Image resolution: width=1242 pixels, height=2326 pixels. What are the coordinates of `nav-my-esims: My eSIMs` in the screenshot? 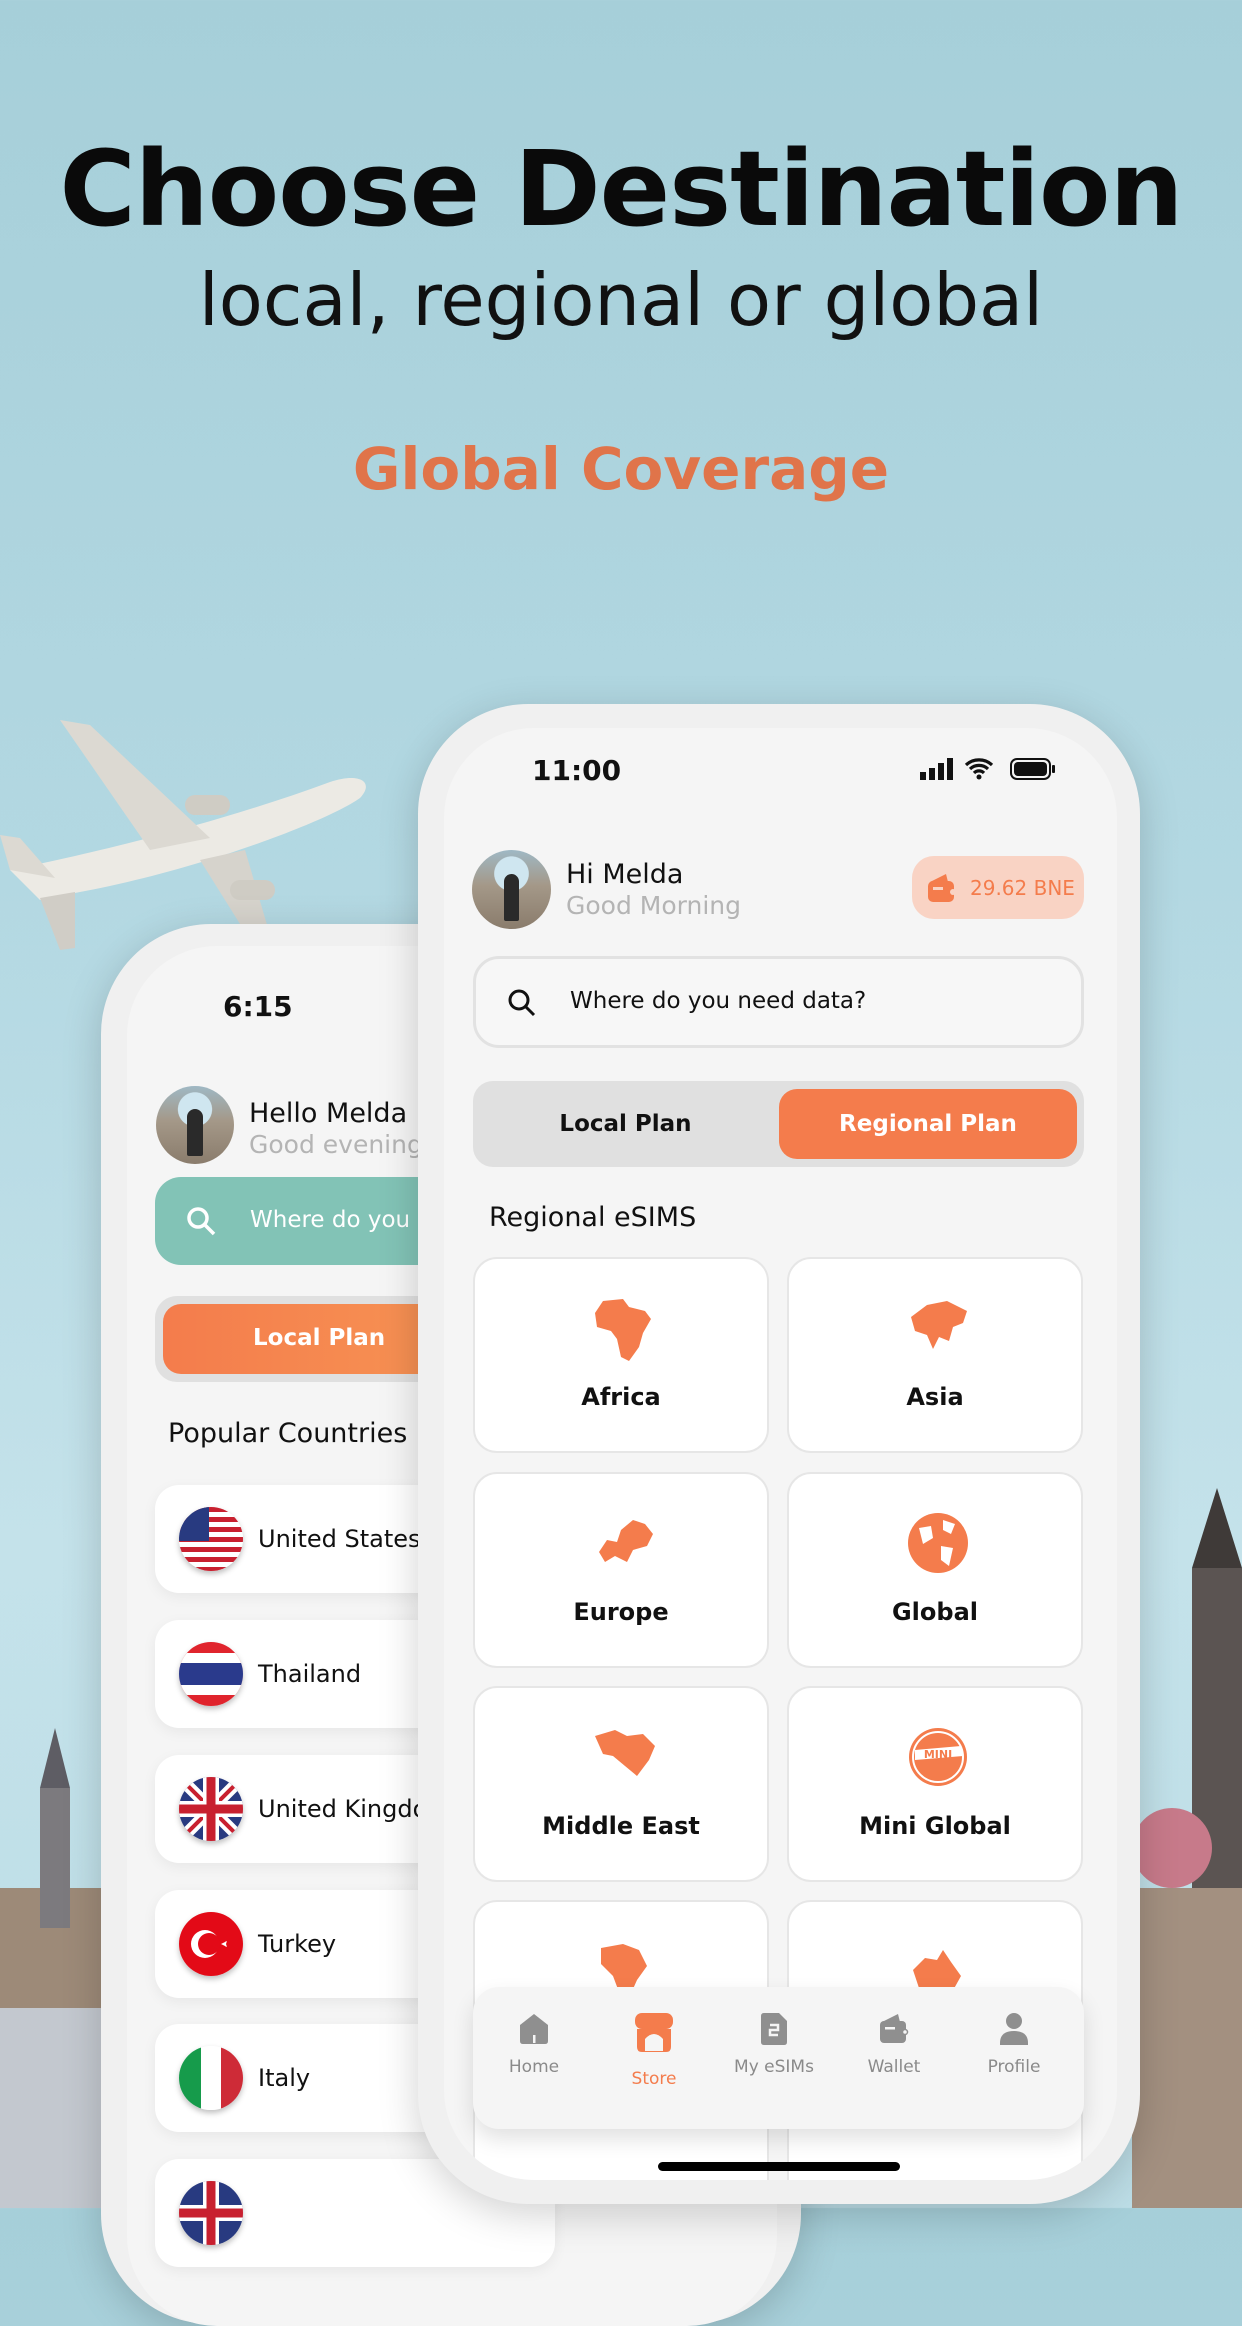 It's located at (774, 2045).